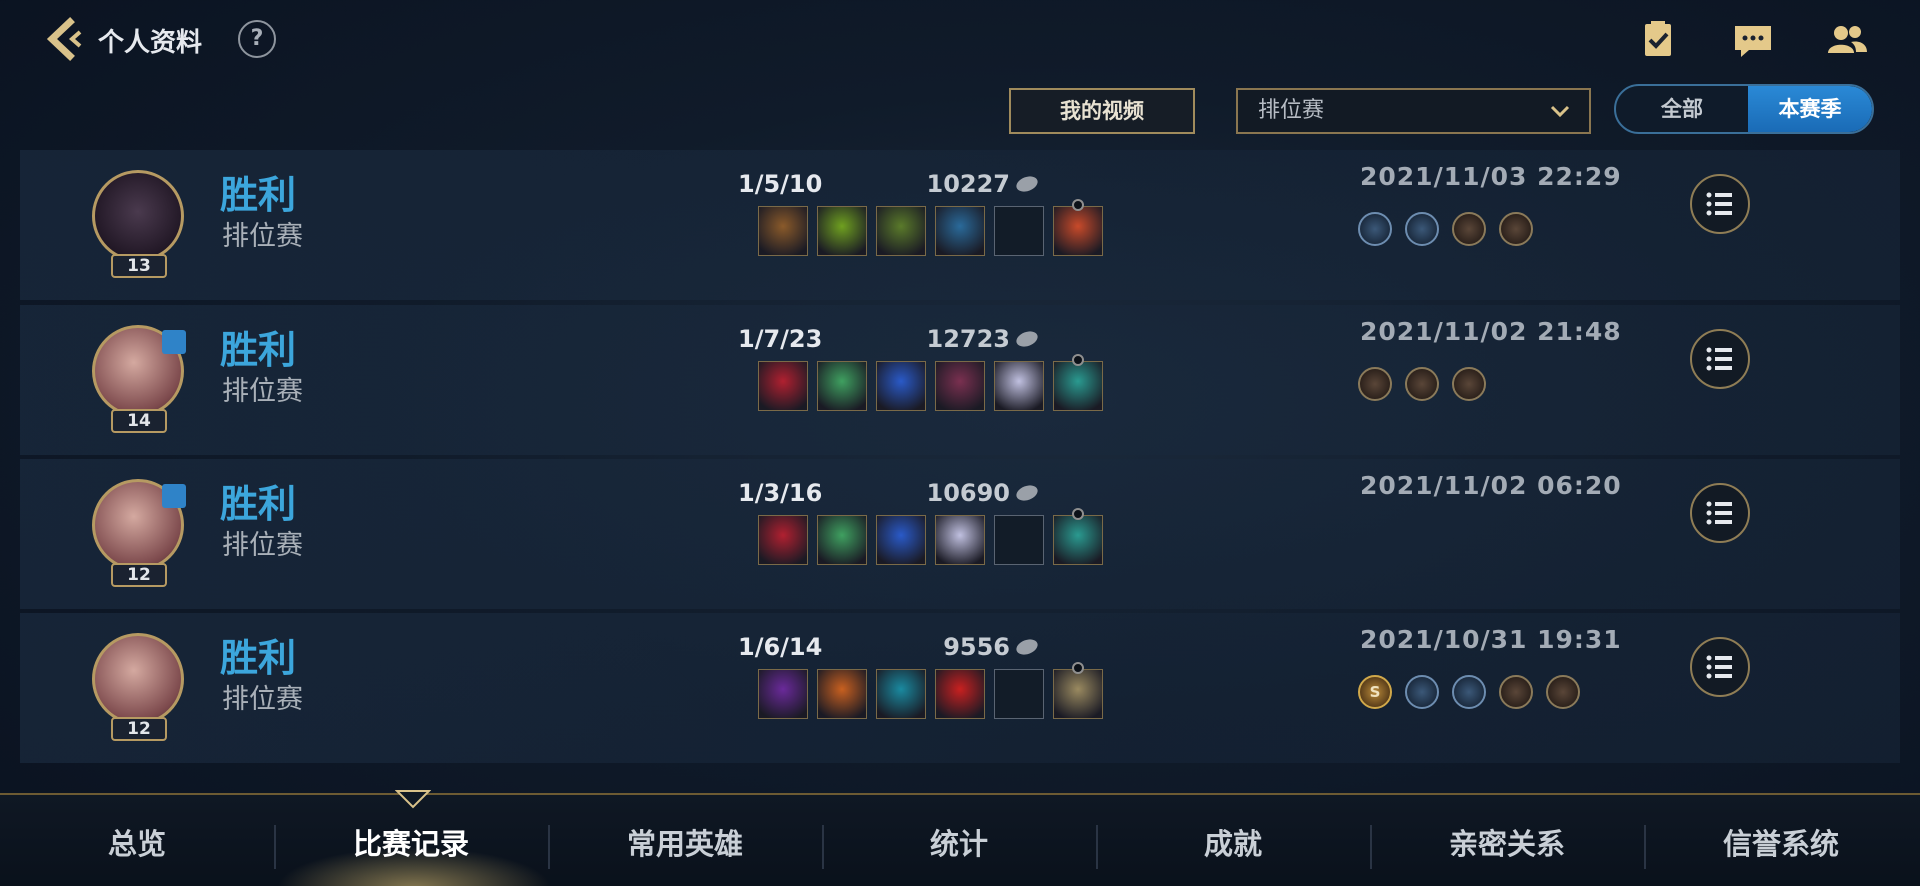 This screenshot has width=1920, height=886. I want to click on nav-tab: 成就, so click(1233, 842).